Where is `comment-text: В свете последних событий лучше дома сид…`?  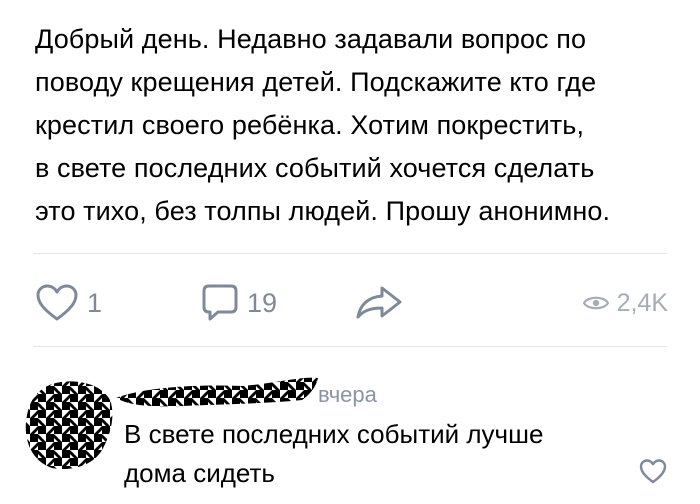 comment-text: В свете последних событий лучше дома сид… is located at coordinates (334, 453).